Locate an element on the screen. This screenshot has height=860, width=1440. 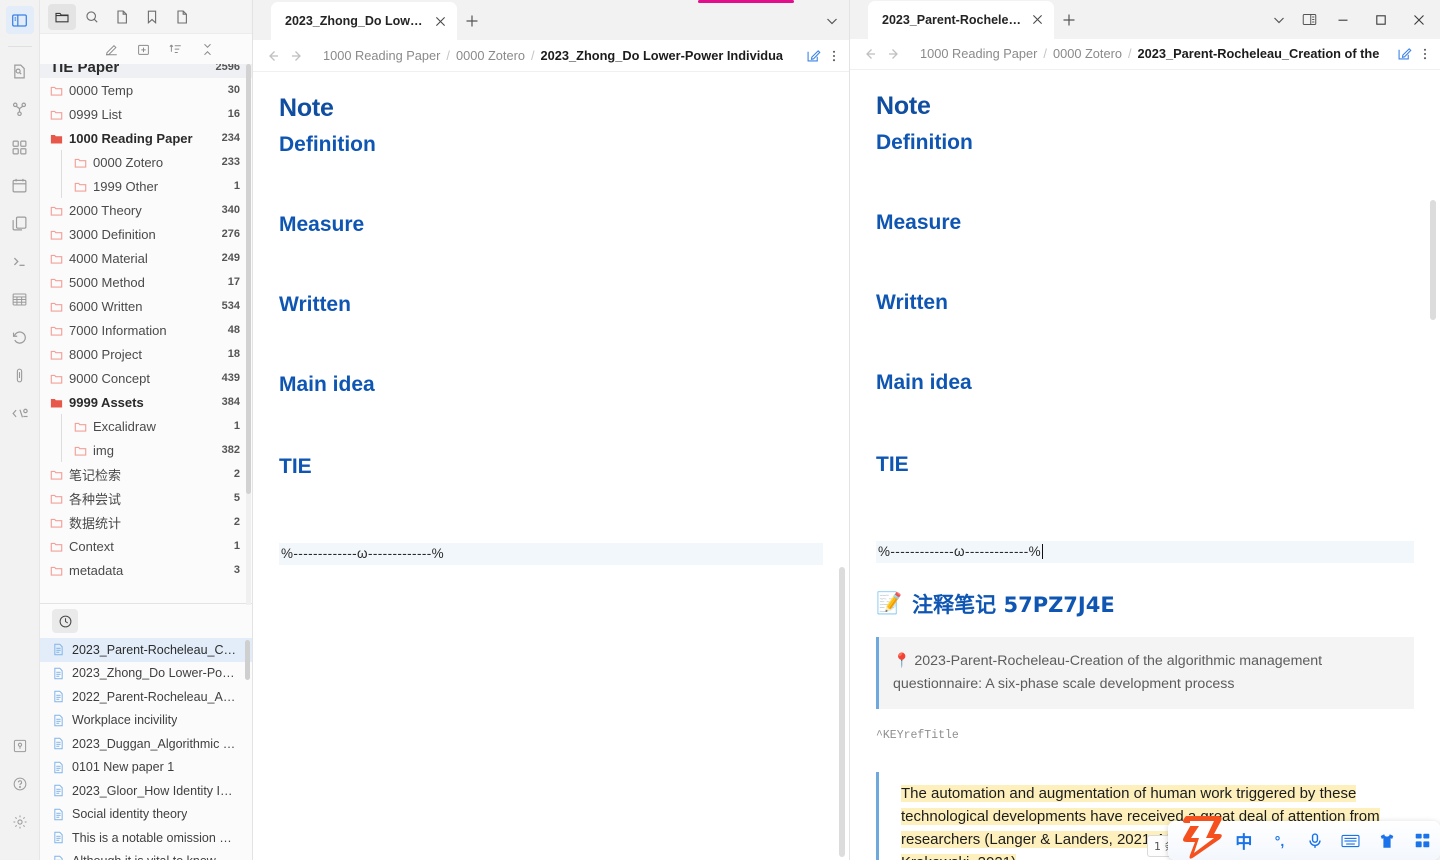
recent-item-5: 0101 New paper 1 is located at coordinates (146, 768).